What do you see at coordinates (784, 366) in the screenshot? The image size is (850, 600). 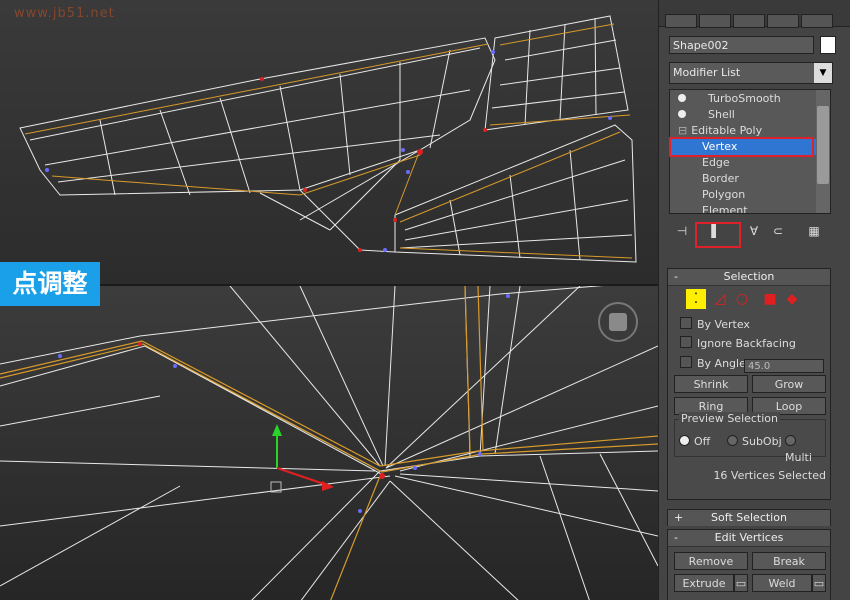 I see `angle-spinner: 45.0` at bounding box center [784, 366].